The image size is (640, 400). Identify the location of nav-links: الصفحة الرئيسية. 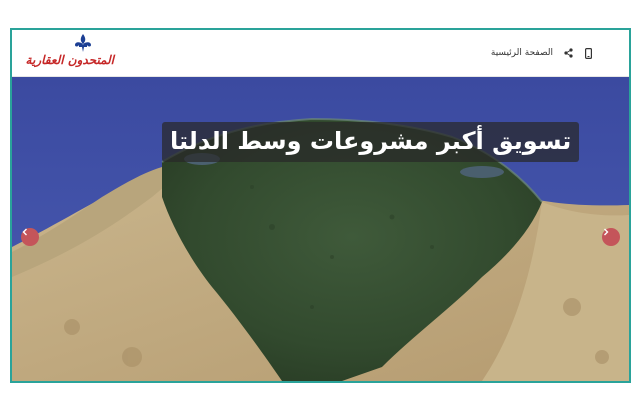
(542, 53).